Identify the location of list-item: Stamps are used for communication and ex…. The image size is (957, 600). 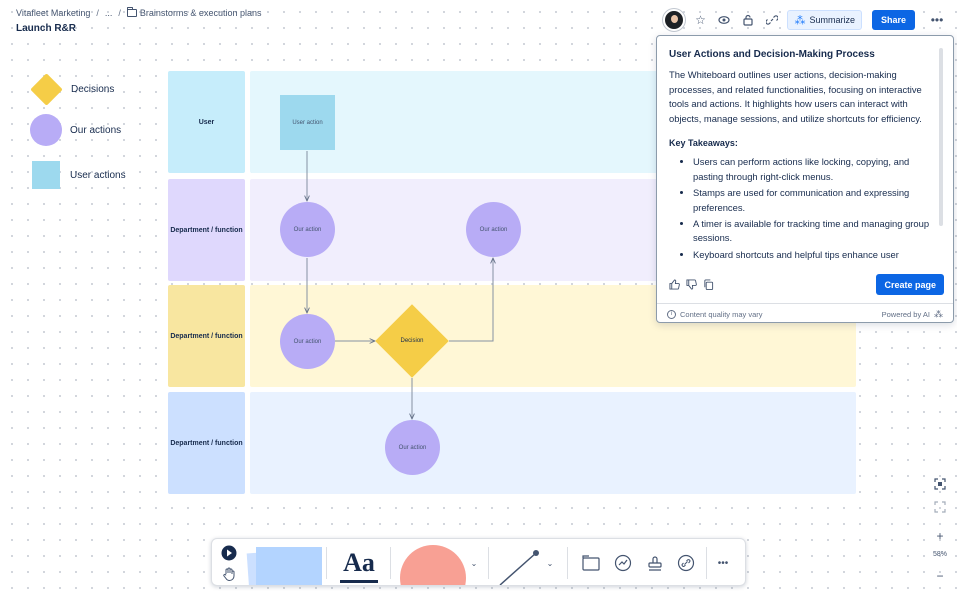
(815, 200).